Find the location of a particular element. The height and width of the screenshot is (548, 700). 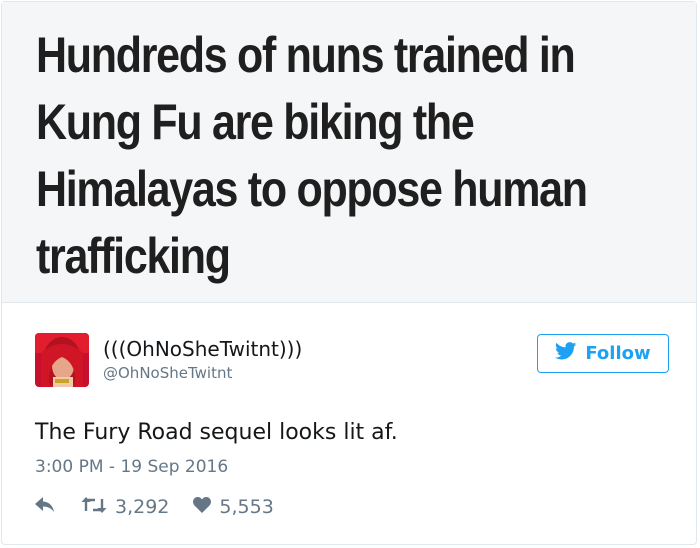

reply-icon is located at coordinates (45, 507).